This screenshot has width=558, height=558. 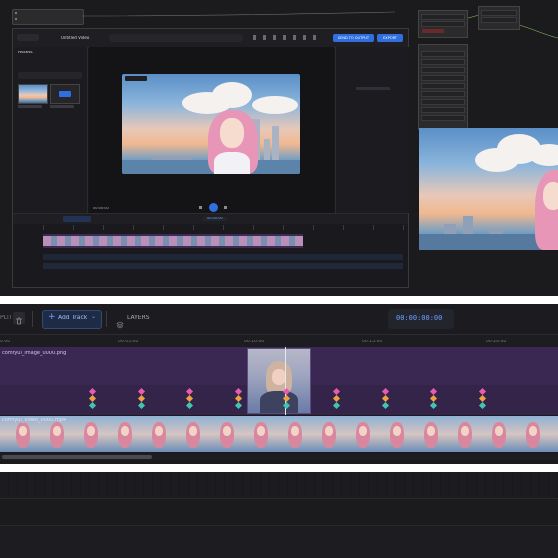 I want to click on timeline-timecode-small: 00:00:00, so click(x=215, y=219).